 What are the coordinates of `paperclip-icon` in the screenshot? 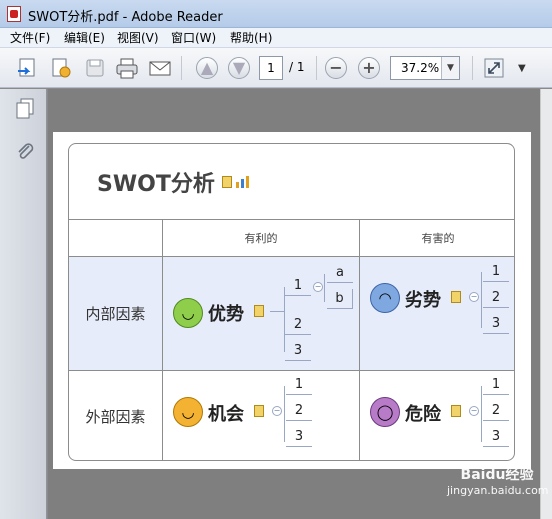 It's located at (26, 151).